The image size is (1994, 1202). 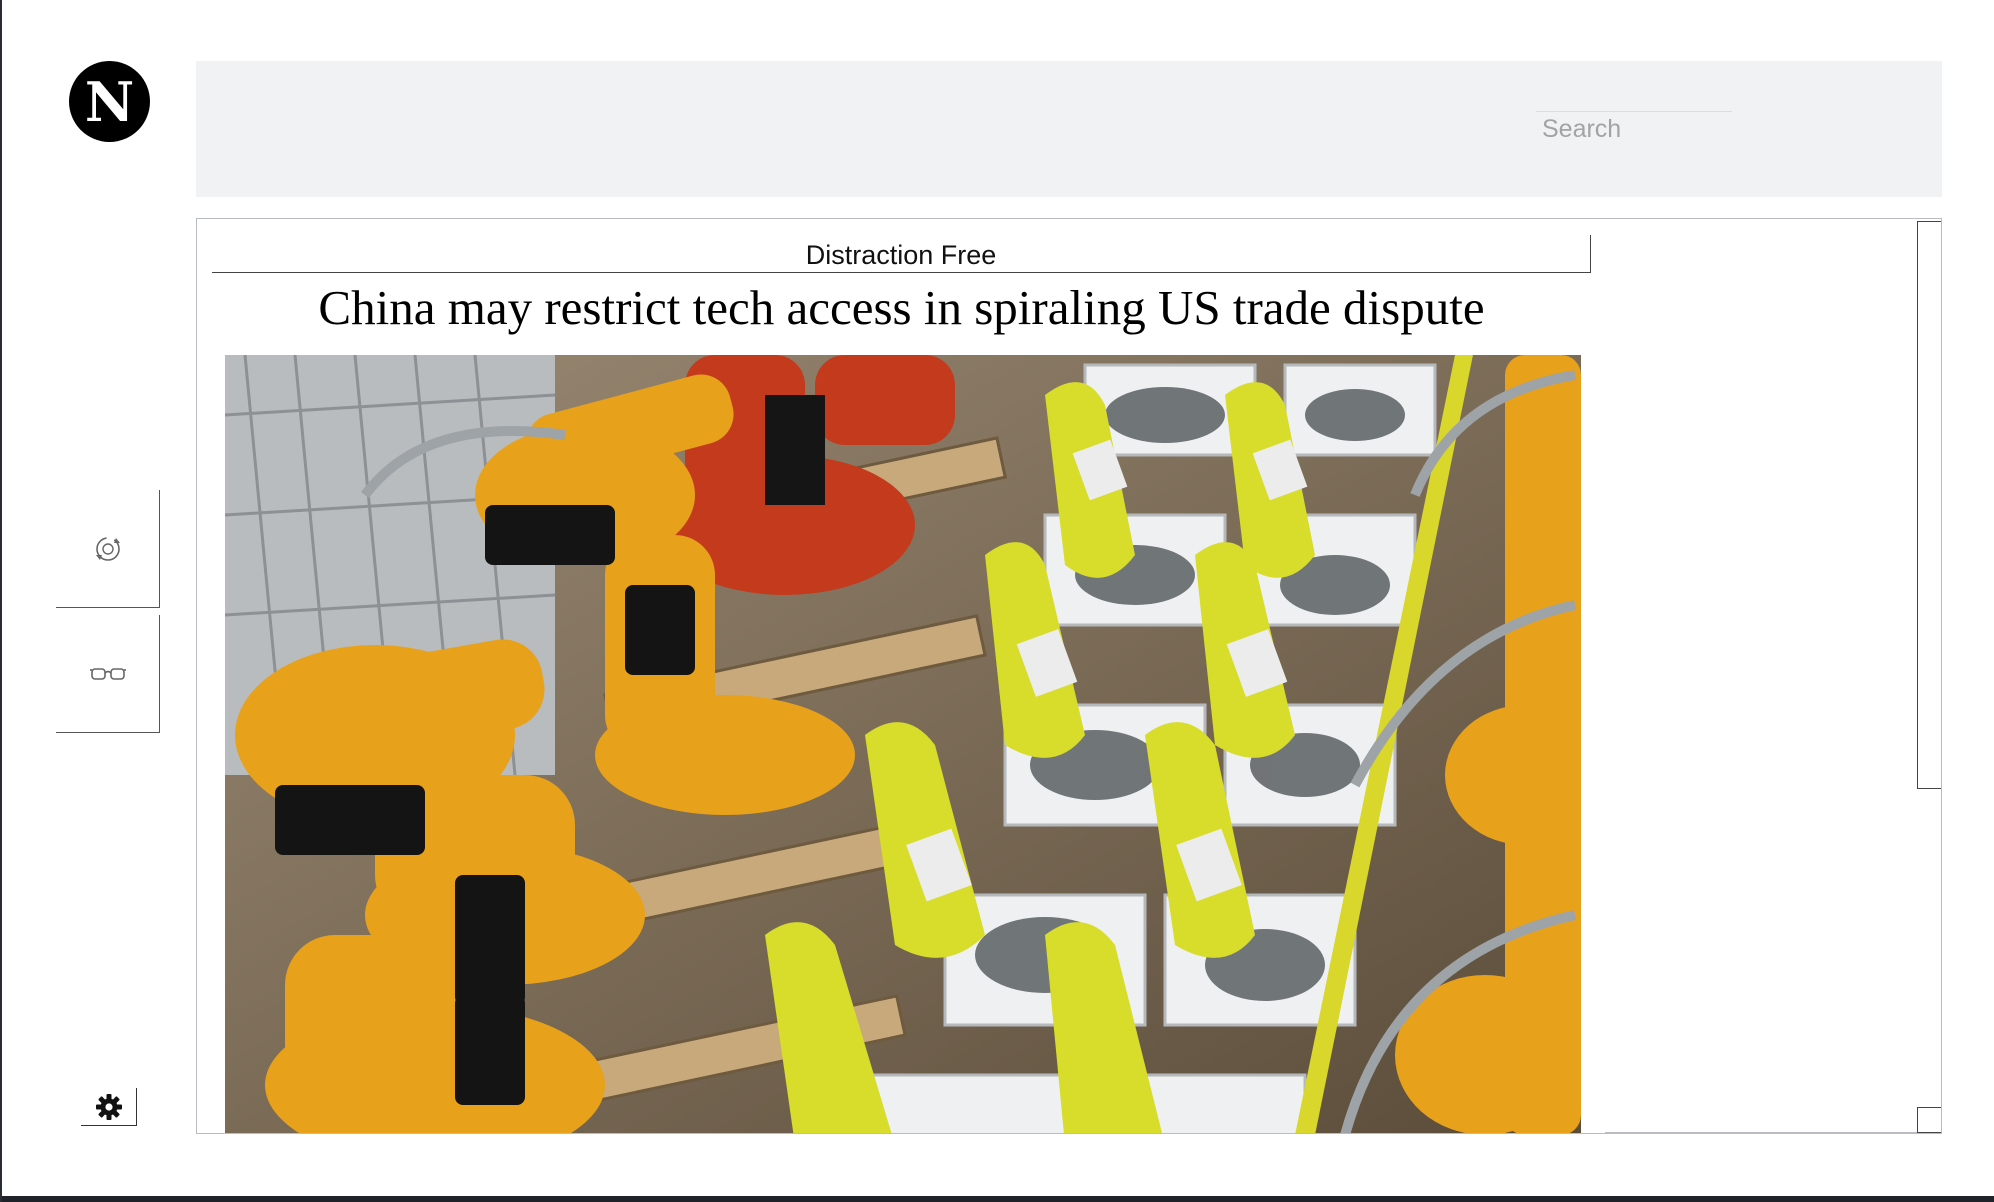 What do you see at coordinates (1761, 1132) in the screenshot?
I see `pane-divider` at bounding box center [1761, 1132].